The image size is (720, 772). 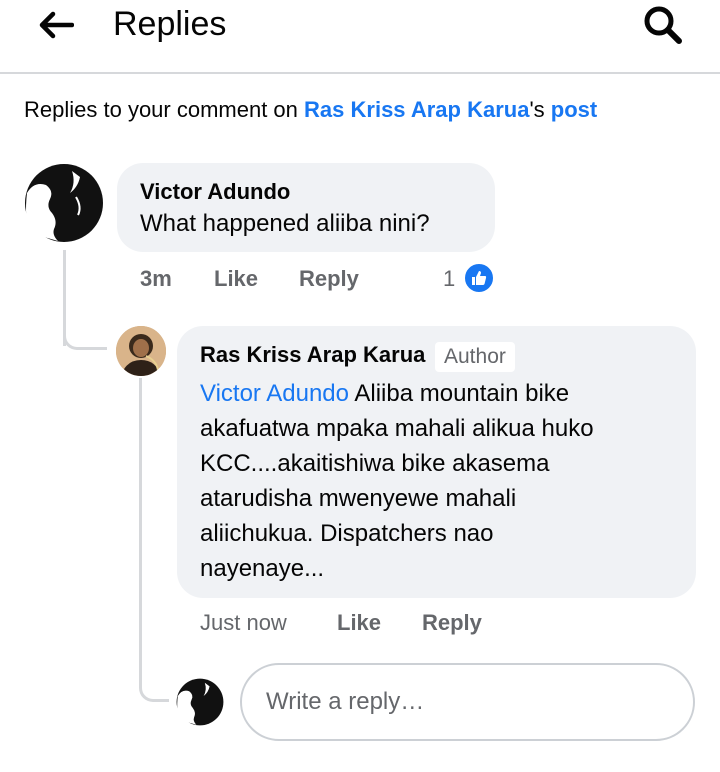 What do you see at coordinates (416, 109) in the screenshot?
I see `post-author-link: Ras Kriss Arap Karua` at bounding box center [416, 109].